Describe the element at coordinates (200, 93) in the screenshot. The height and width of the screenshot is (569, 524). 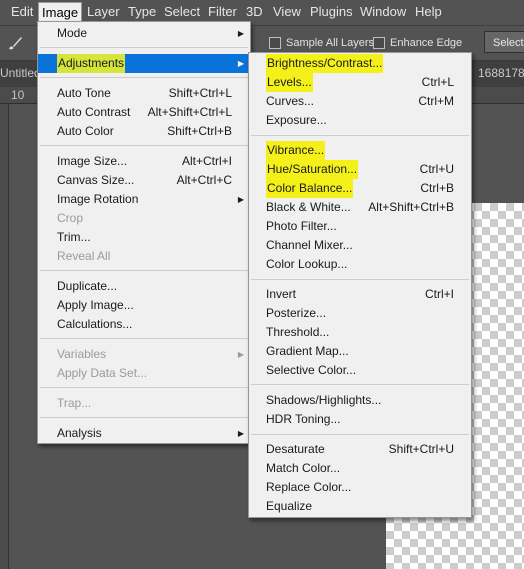
I see `menu-item-shortcut: Shift+Ctrl+L` at that location.